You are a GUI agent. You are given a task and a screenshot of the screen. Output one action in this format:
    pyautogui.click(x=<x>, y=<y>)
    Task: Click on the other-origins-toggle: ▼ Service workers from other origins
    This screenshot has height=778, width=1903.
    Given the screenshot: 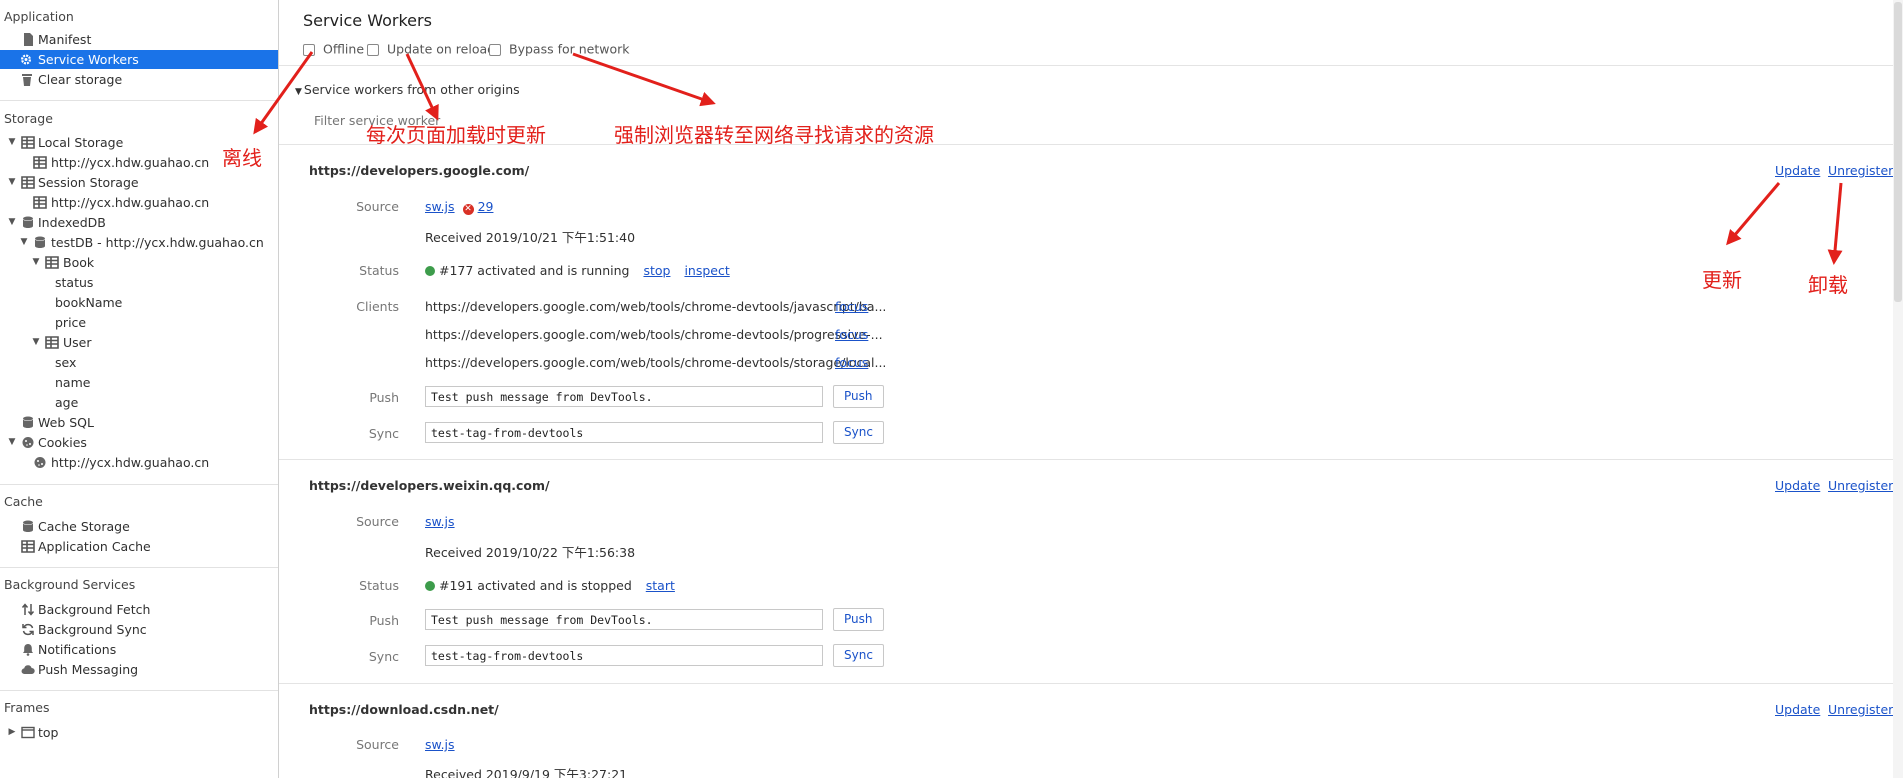 What is the action you would take?
    pyautogui.click(x=407, y=89)
    